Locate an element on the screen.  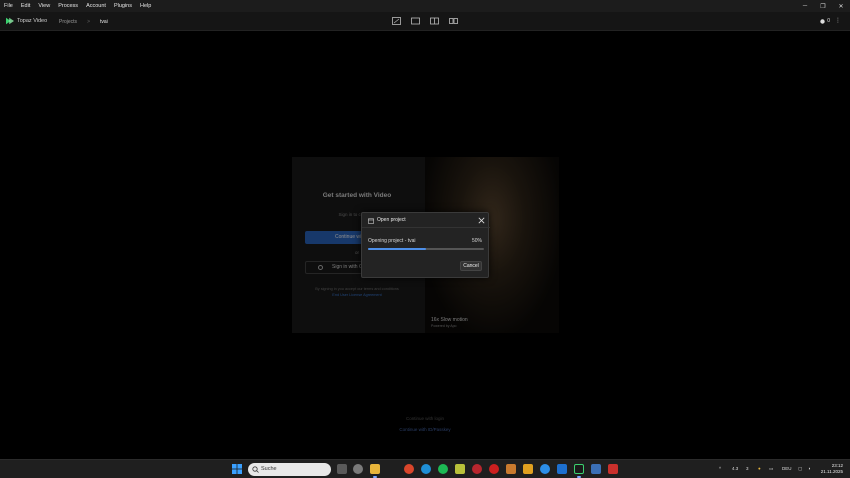
edge-icon is located at coordinates (426, 469).